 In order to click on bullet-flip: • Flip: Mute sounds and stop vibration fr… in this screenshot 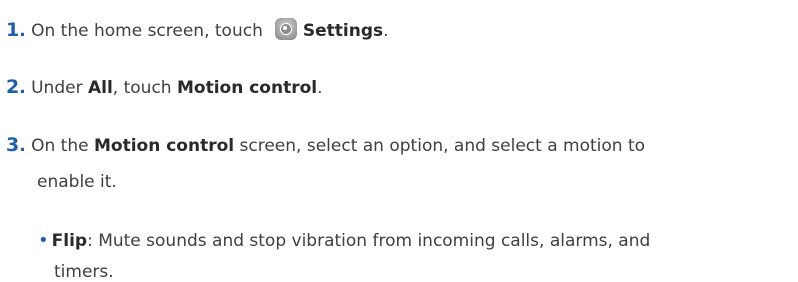, I will do `click(344, 240)`.